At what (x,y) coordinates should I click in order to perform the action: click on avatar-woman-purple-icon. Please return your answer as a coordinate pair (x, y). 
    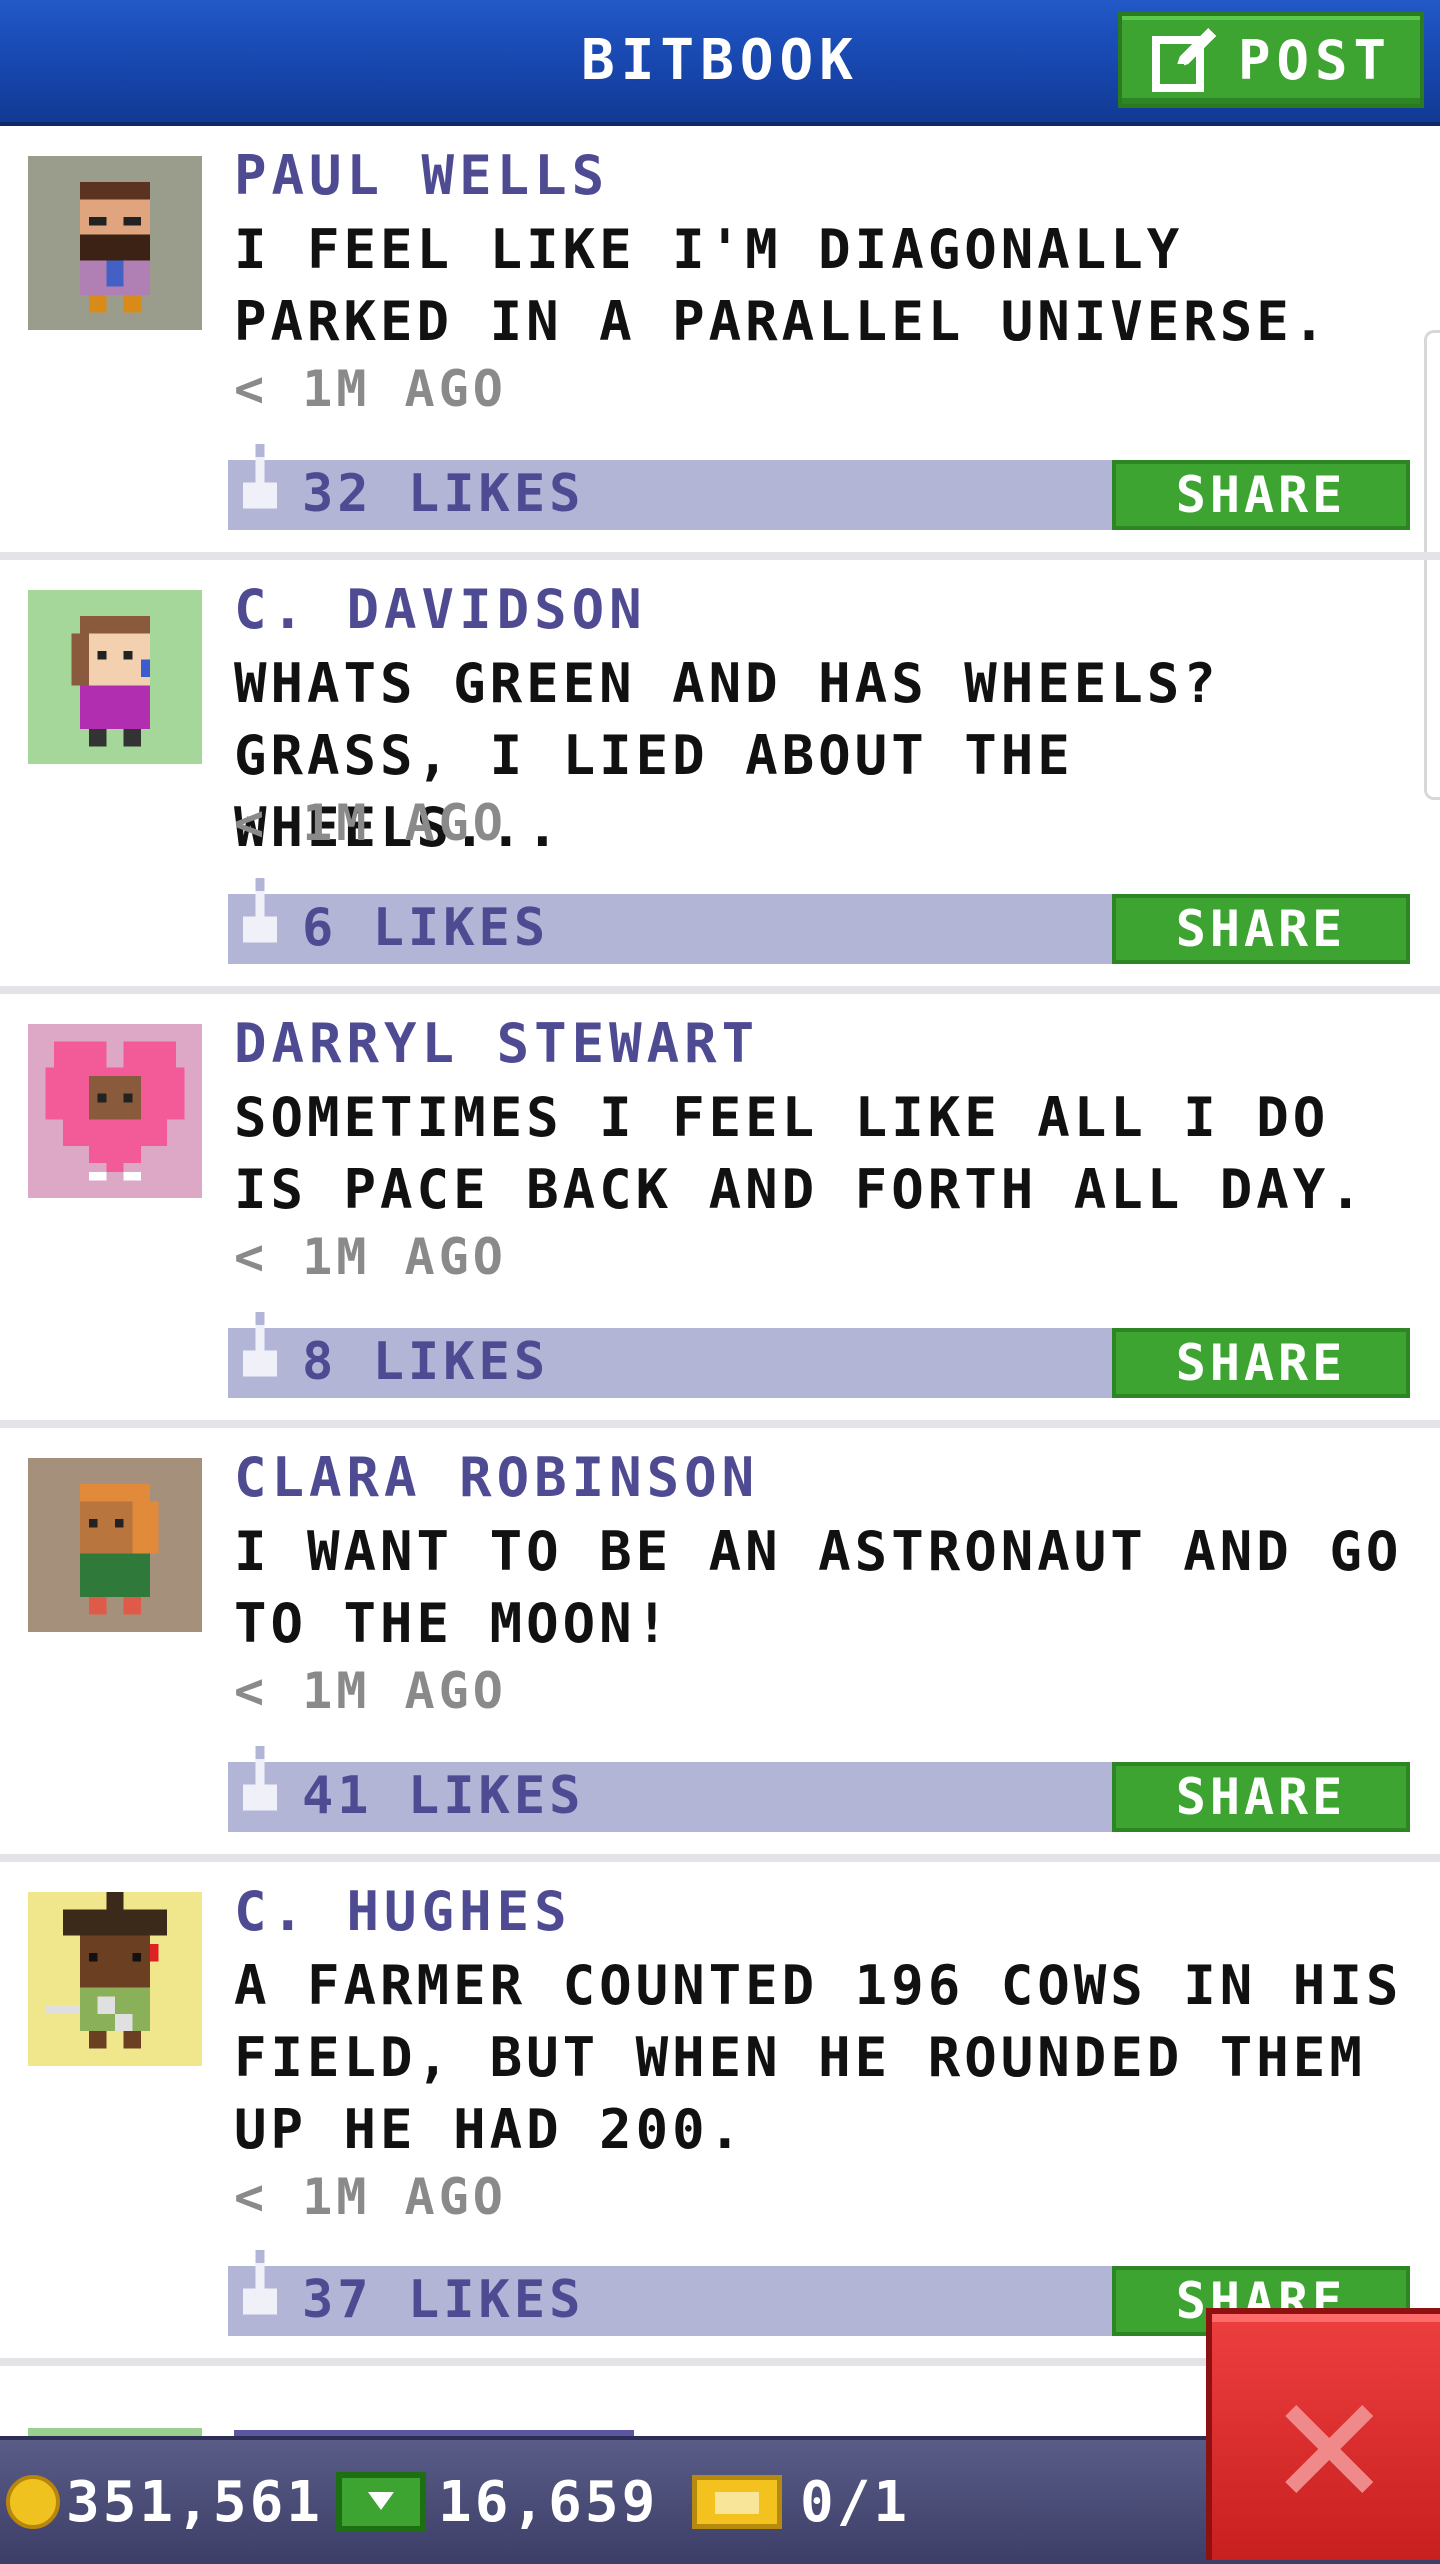
    Looking at the image, I should click on (115, 677).